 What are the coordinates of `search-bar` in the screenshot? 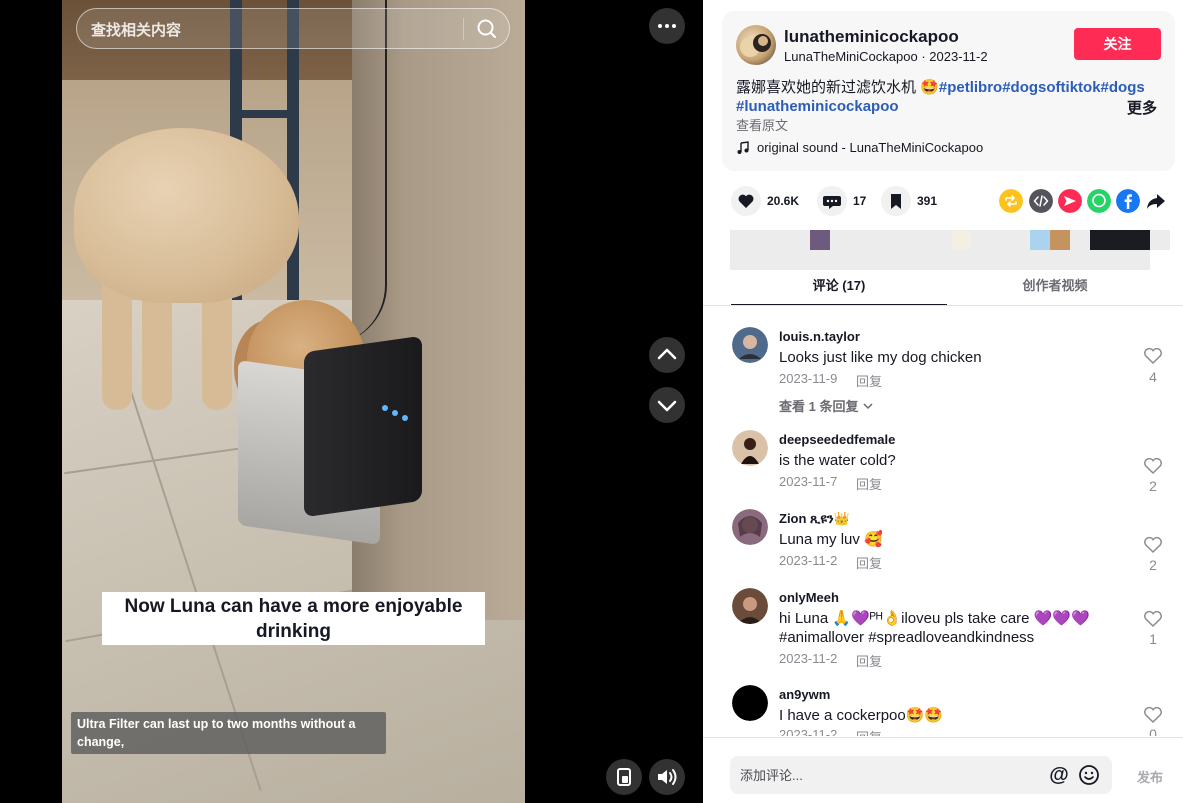 It's located at (293, 28).